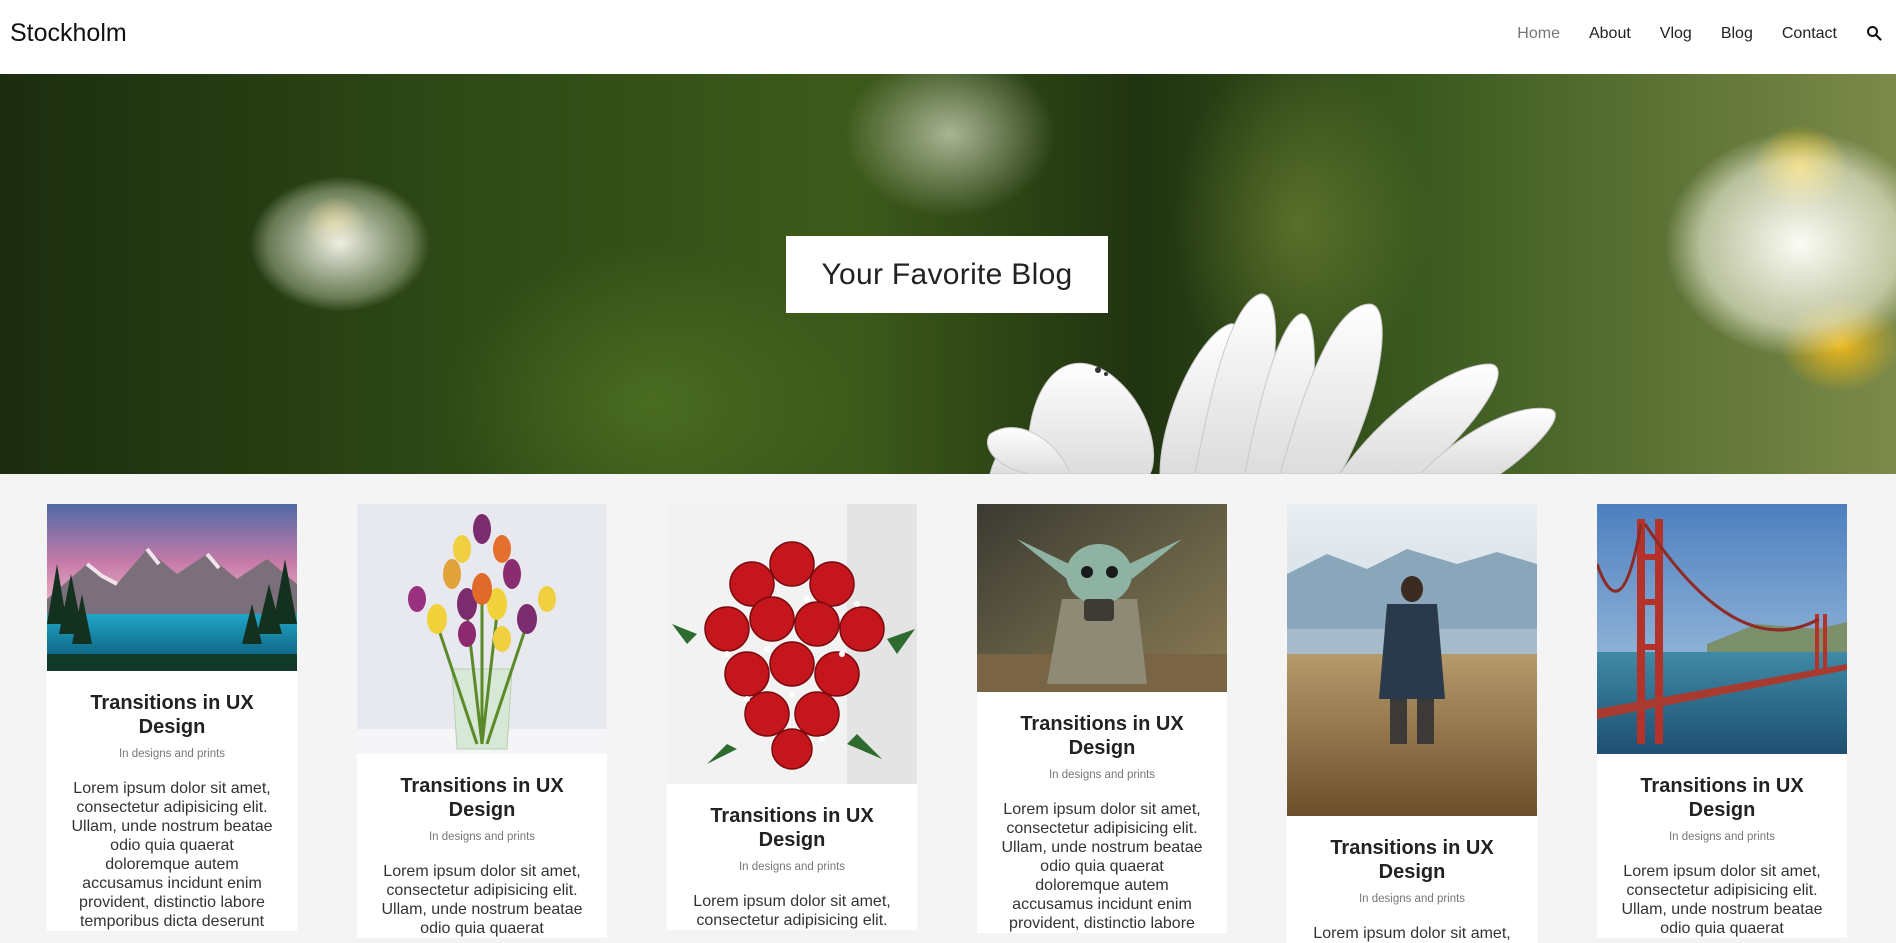 The width and height of the screenshot is (1896, 943). What do you see at coordinates (948, 37) in the screenshot?
I see `site-header: Stockholm Home About Vlog Blog Contact` at bounding box center [948, 37].